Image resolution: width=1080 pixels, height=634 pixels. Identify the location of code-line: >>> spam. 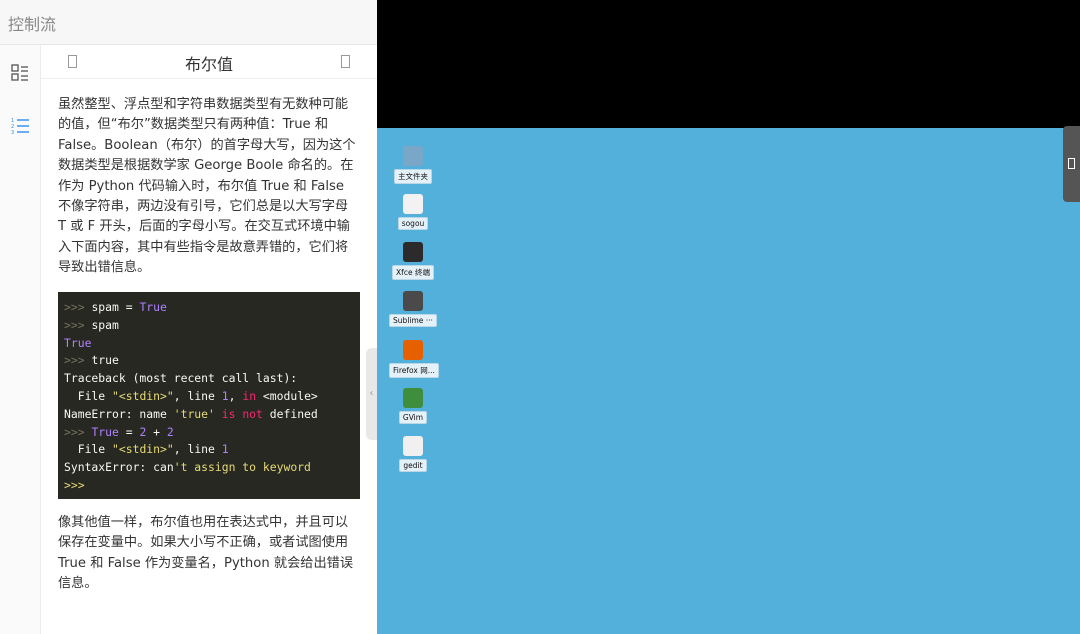
(91, 325).